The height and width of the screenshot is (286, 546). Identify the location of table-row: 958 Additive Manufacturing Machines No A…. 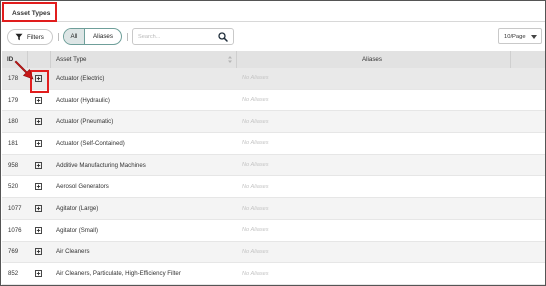
(273, 165).